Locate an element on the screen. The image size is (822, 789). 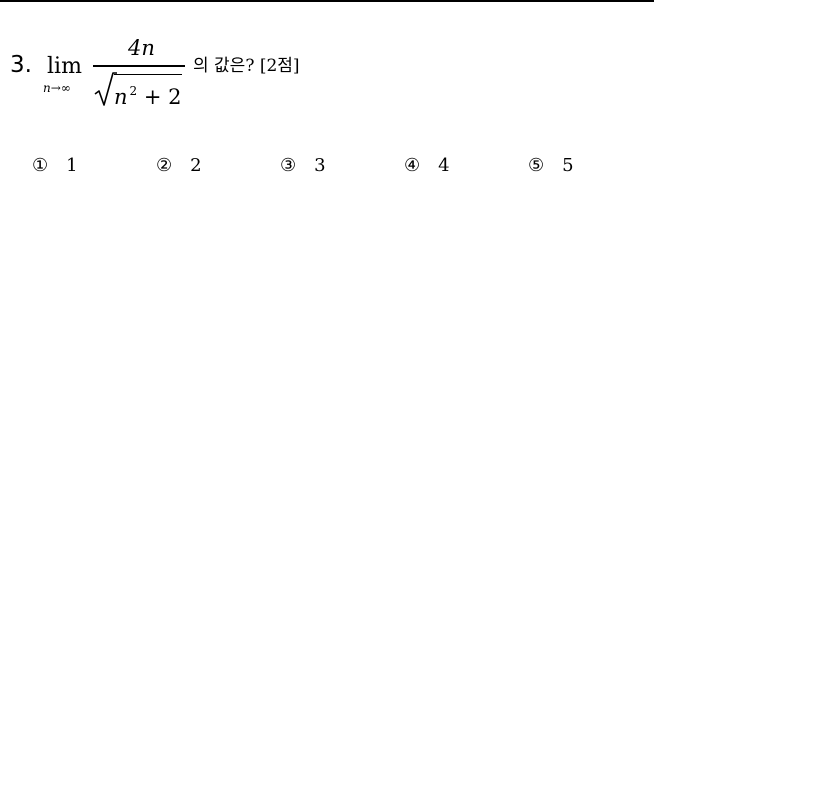
top-divider is located at coordinates (327, 1).